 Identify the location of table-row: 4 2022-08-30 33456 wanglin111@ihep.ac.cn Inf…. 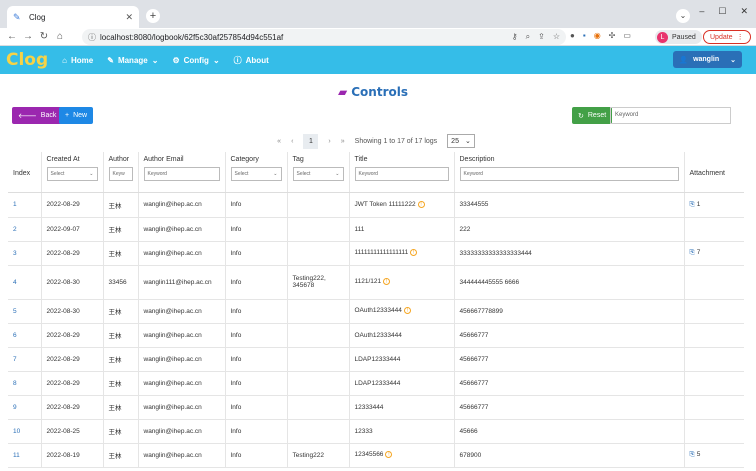
(376, 282).